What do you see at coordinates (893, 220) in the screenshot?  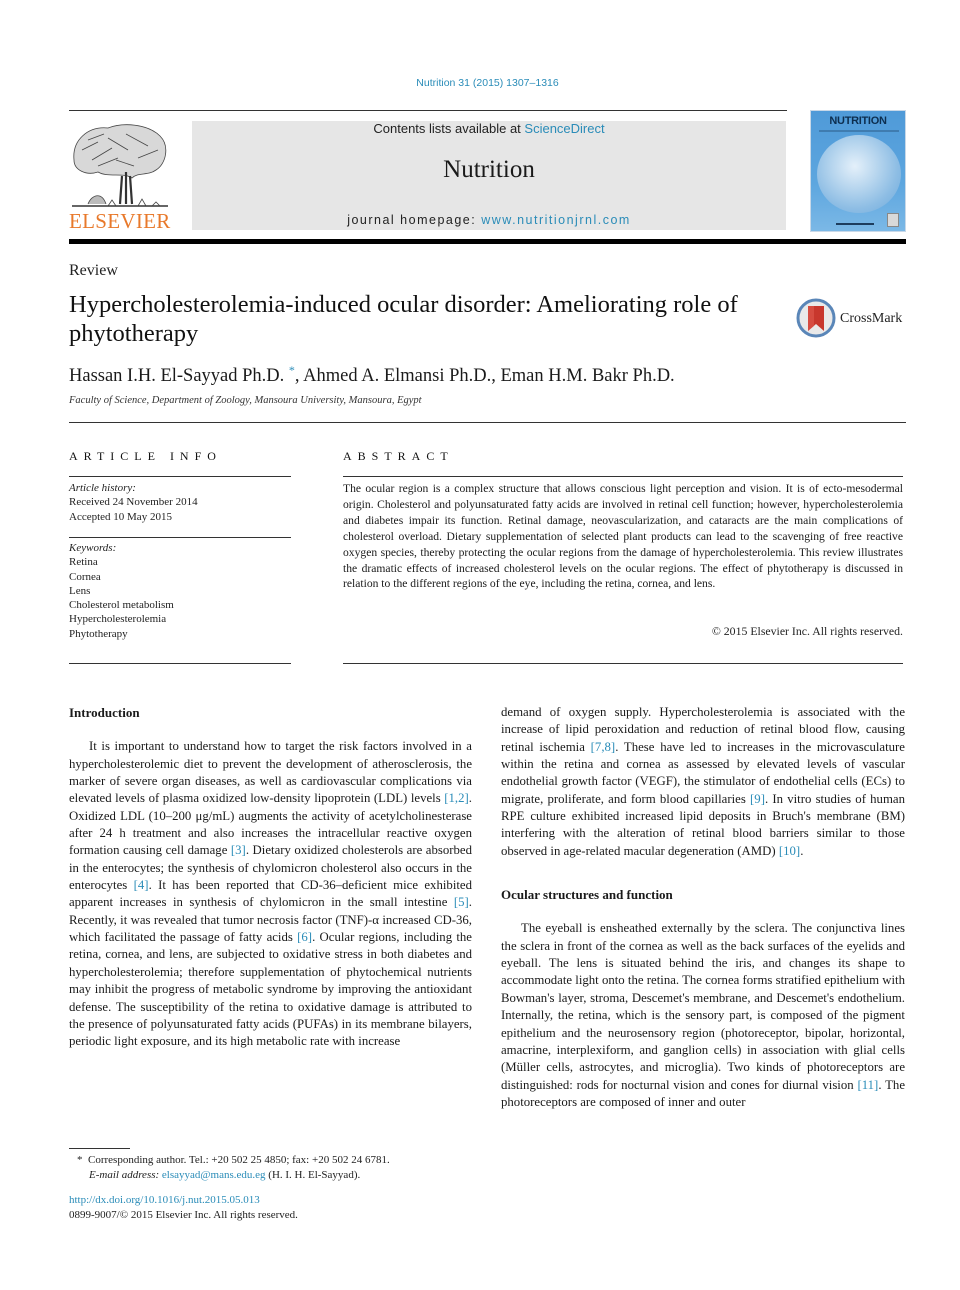 I see `cover-badge-icon` at bounding box center [893, 220].